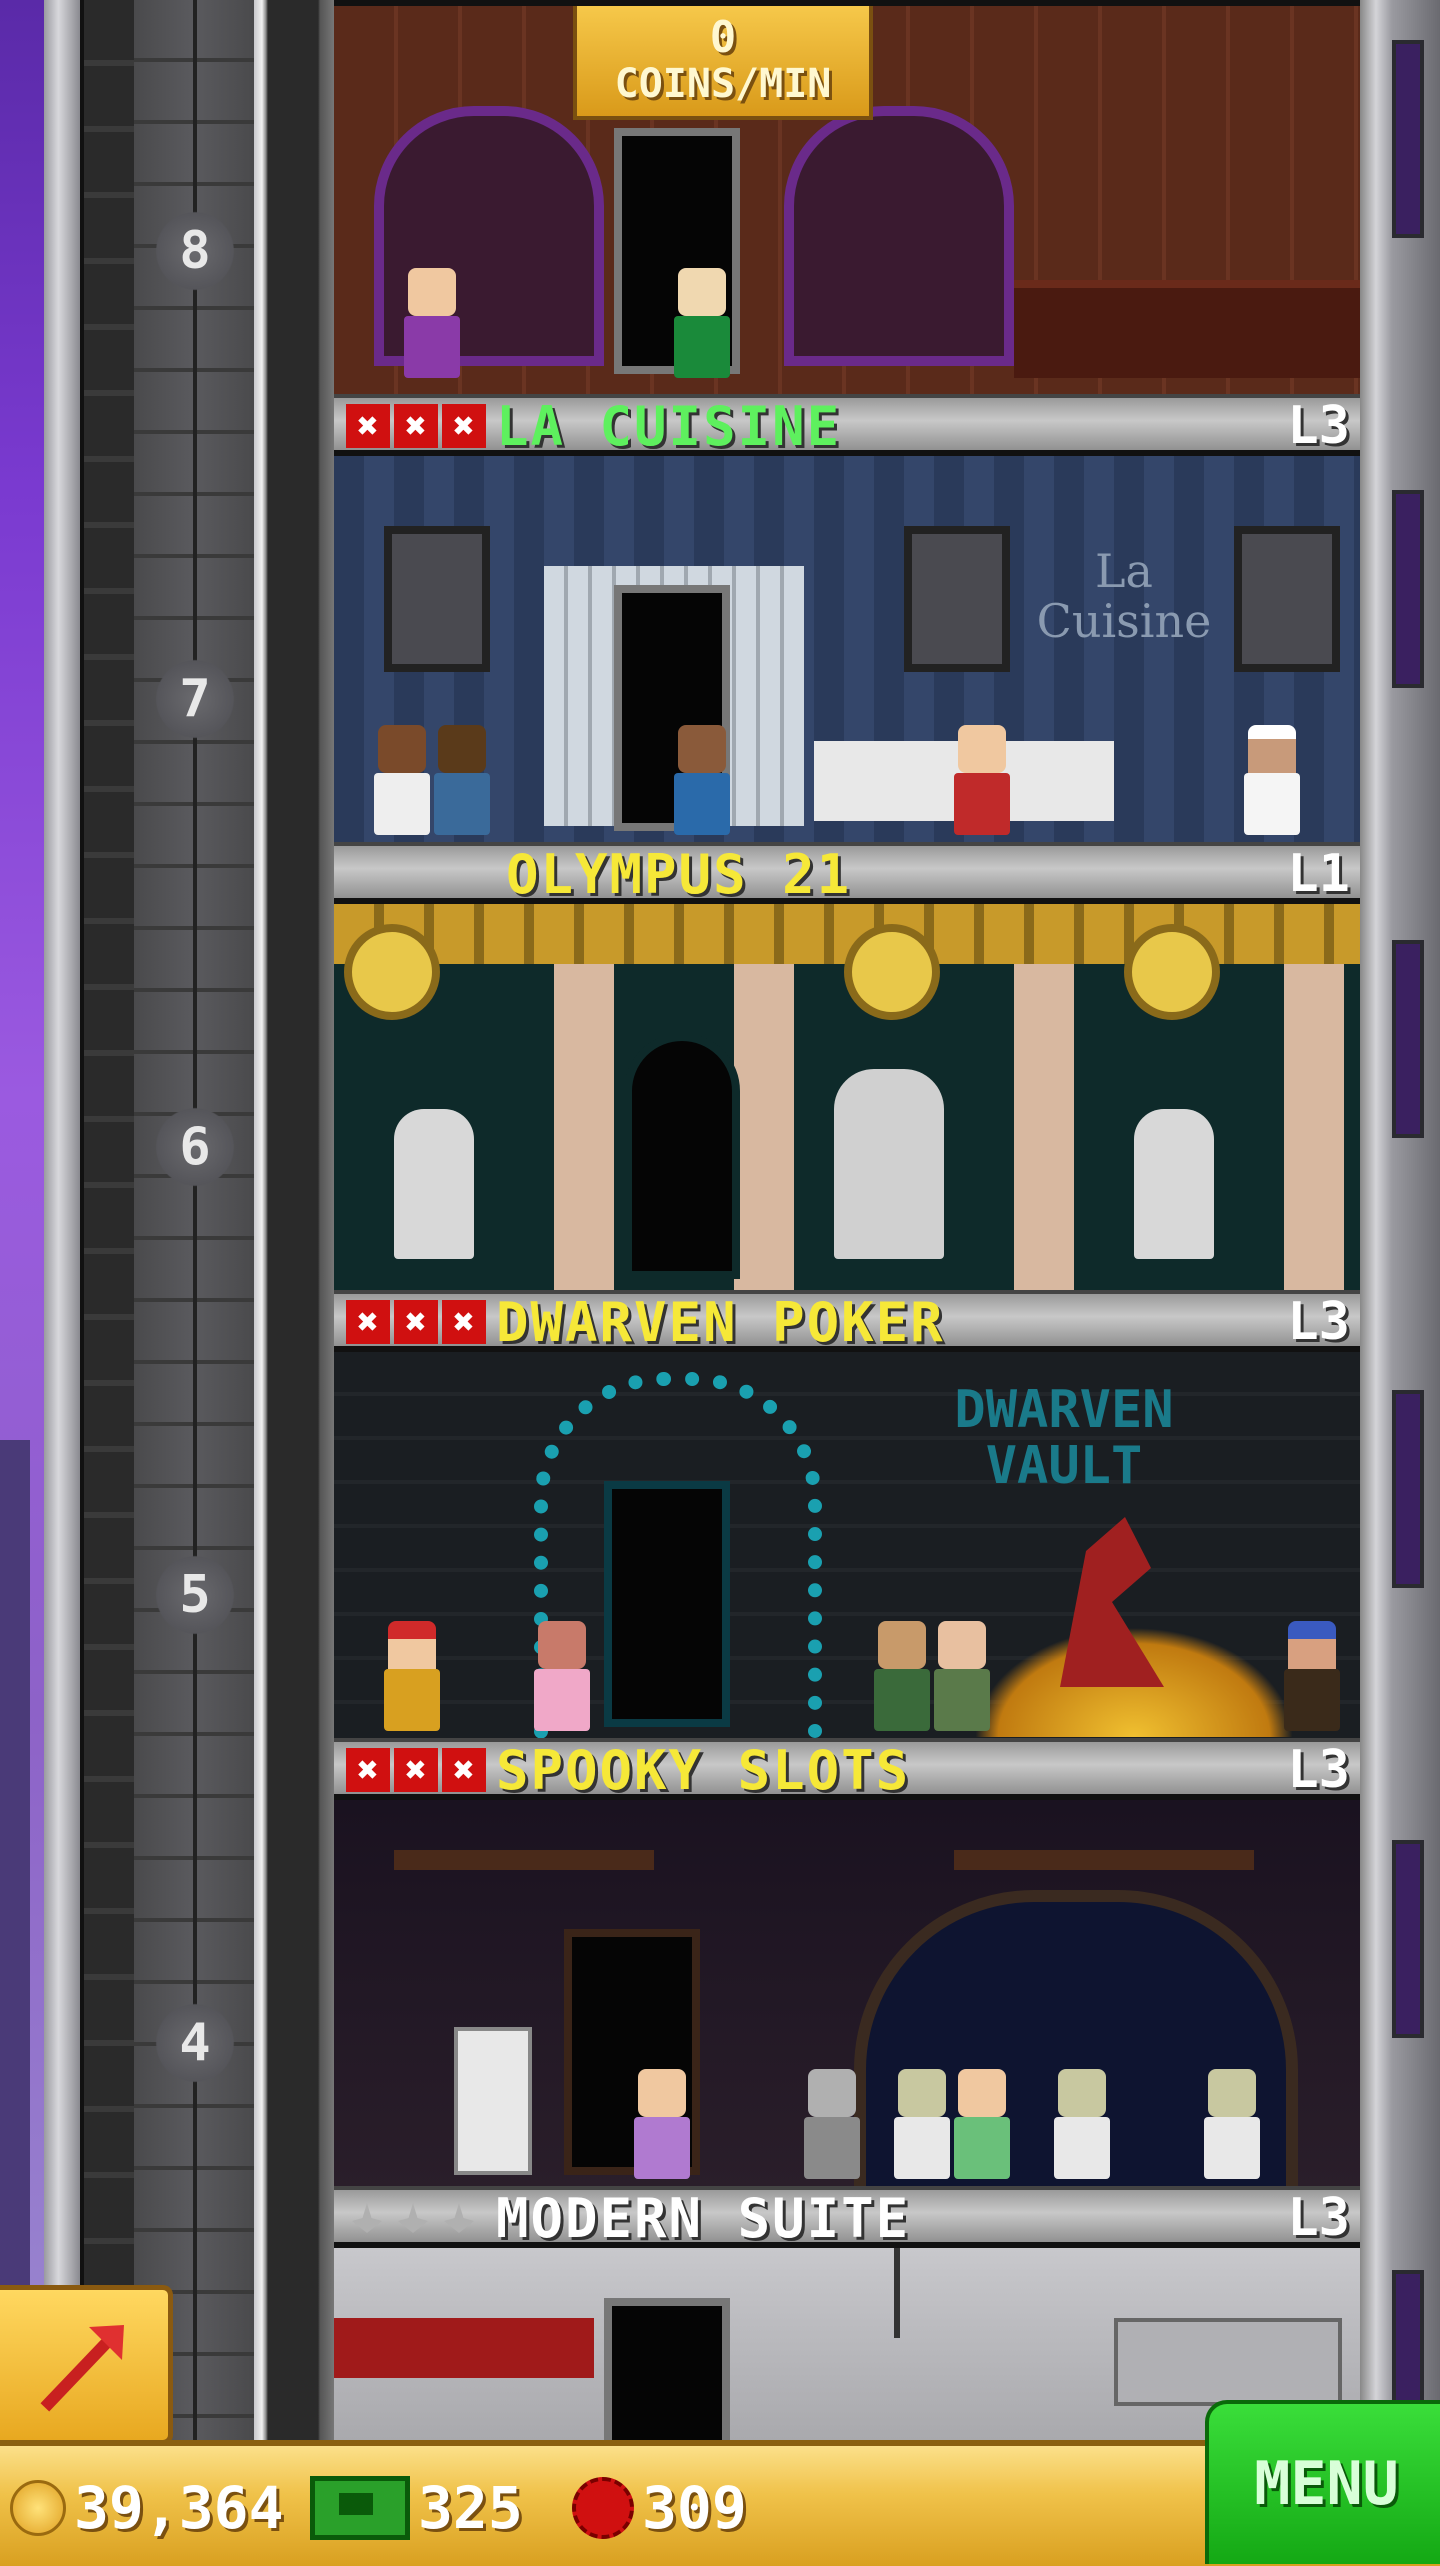 Image resolution: width=1440 pixels, height=2566 pixels. I want to click on bux-value: 325, so click(470, 2508).